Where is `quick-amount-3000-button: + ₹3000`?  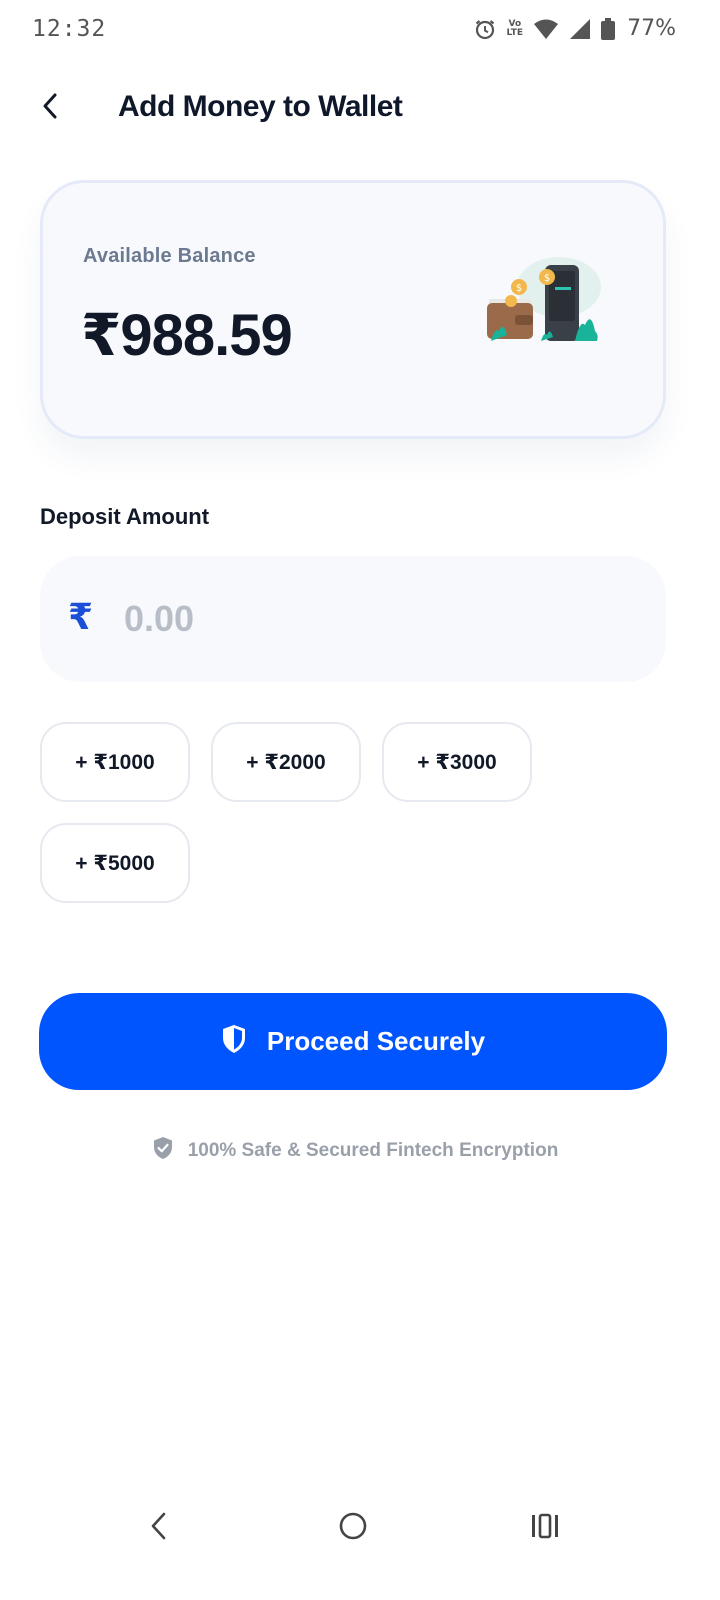
quick-amount-3000-button: + ₹3000 is located at coordinates (457, 762).